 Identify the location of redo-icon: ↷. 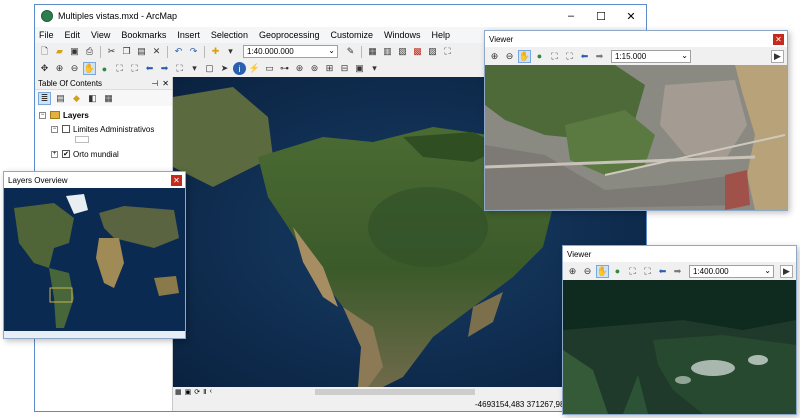
(193, 51).